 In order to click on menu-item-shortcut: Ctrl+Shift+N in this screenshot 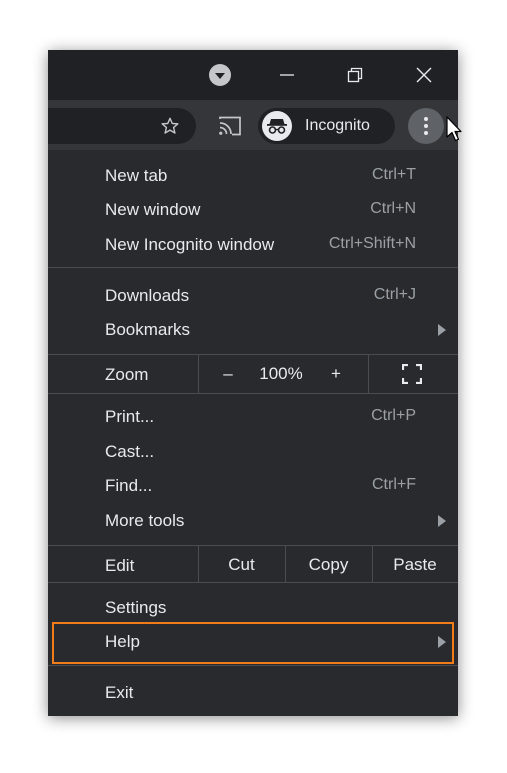, I will do `click(372, 243)`.